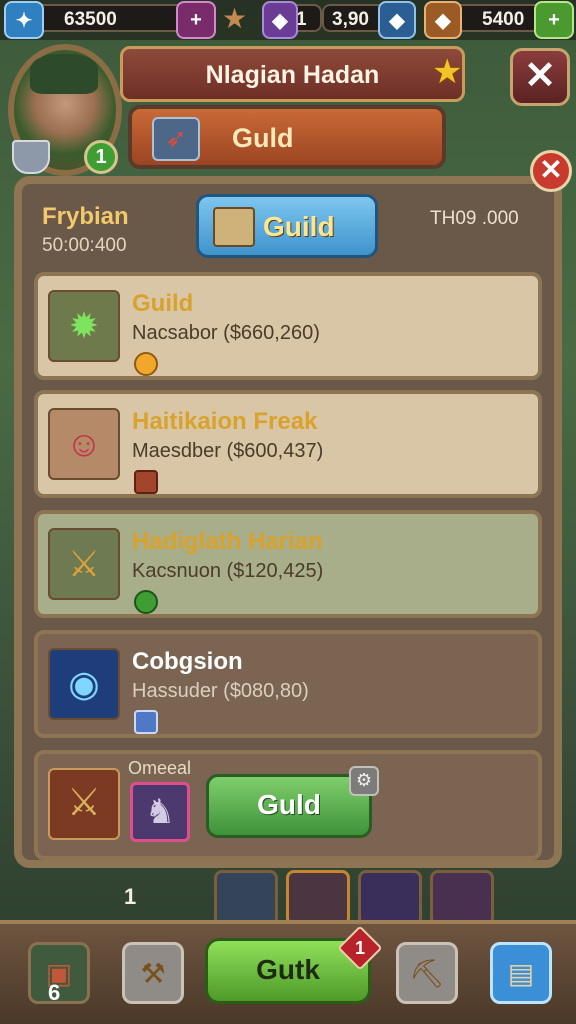 The width and height of the screenshot is (576, 1024). I want to click on coin-badge-icon, so click(146, 364).